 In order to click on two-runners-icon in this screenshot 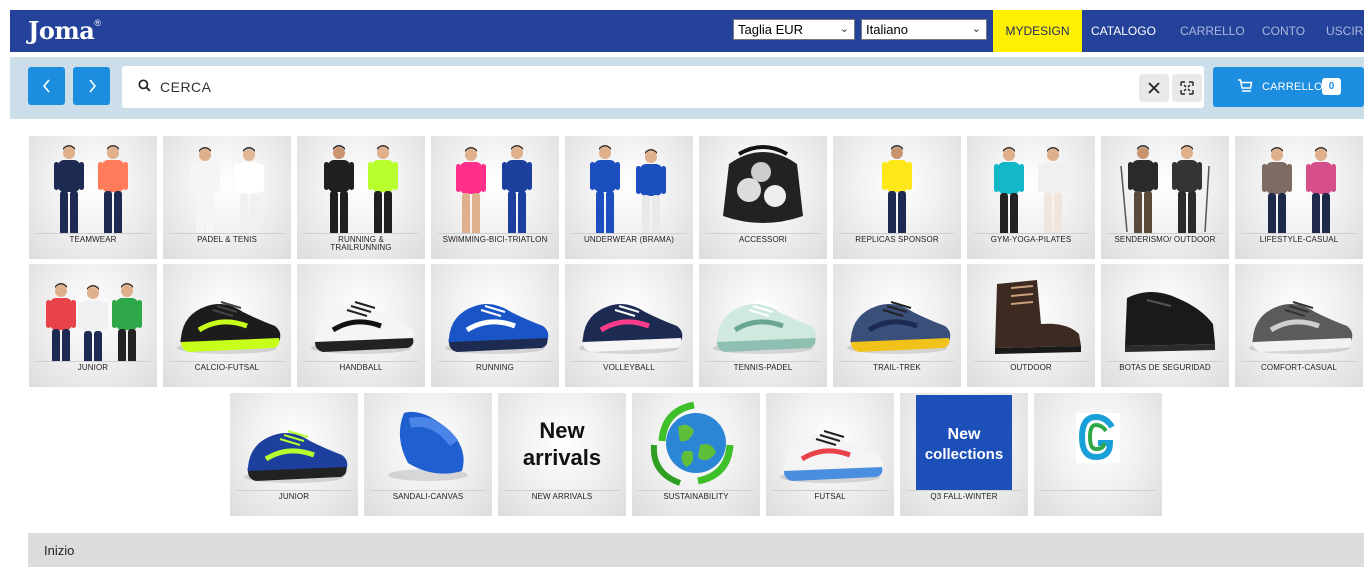, I will do `click(361, 189)`.